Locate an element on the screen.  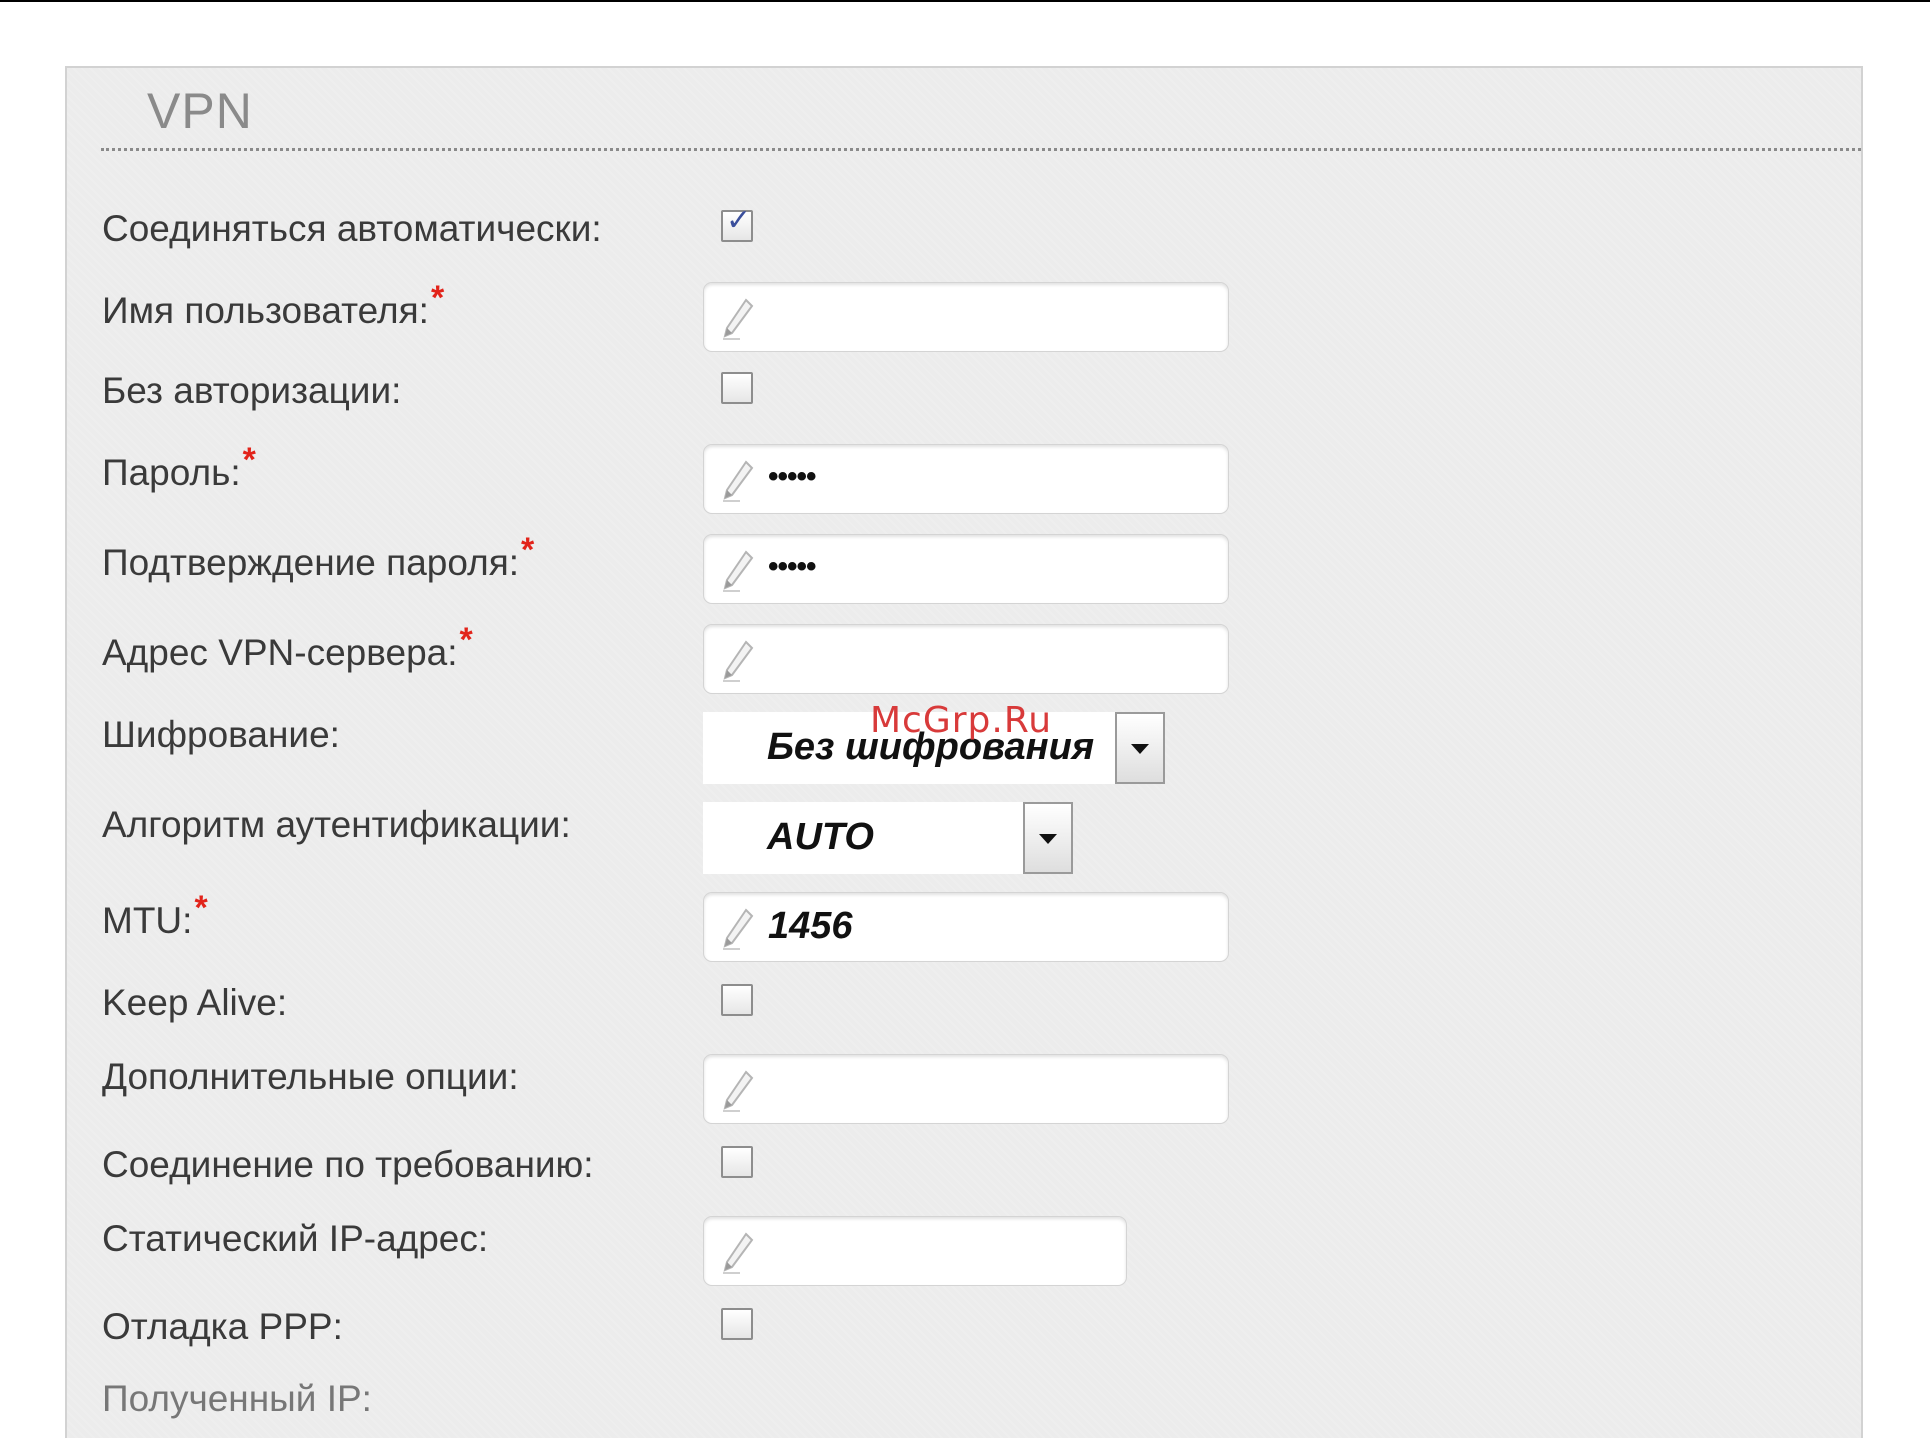
ppp-debug-checkbox is located at coordinates (737, 1324).